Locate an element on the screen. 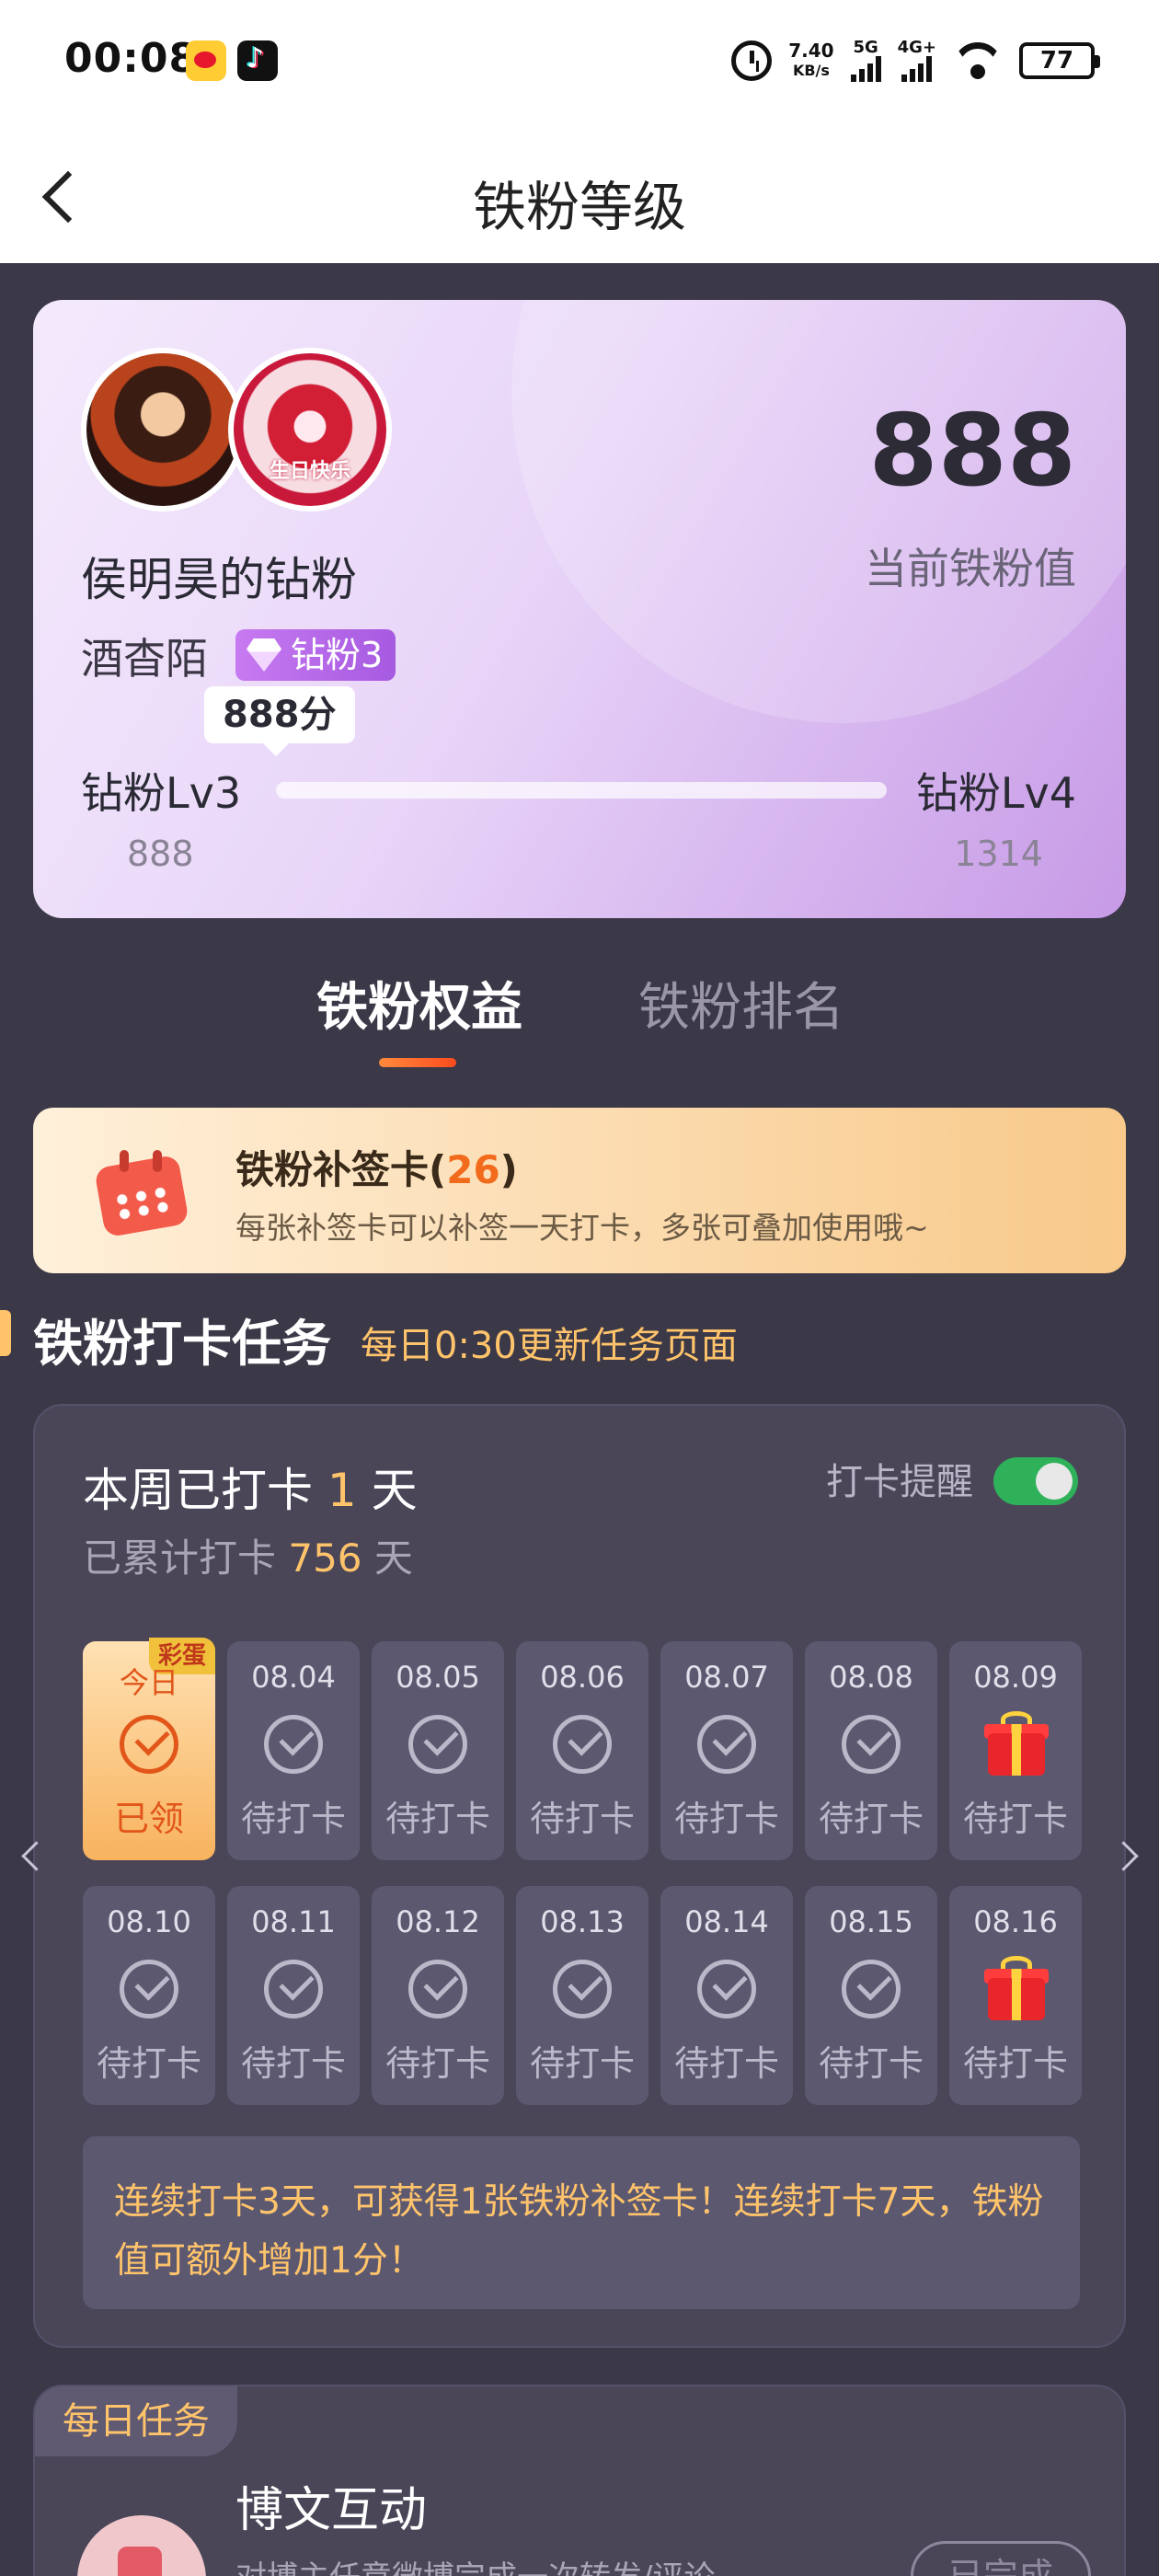 Image resolution: width=1159 pixels, height=2576 pixels. tab-fan-rights: 铁粉权益 is located at coordinates (419, 1003).